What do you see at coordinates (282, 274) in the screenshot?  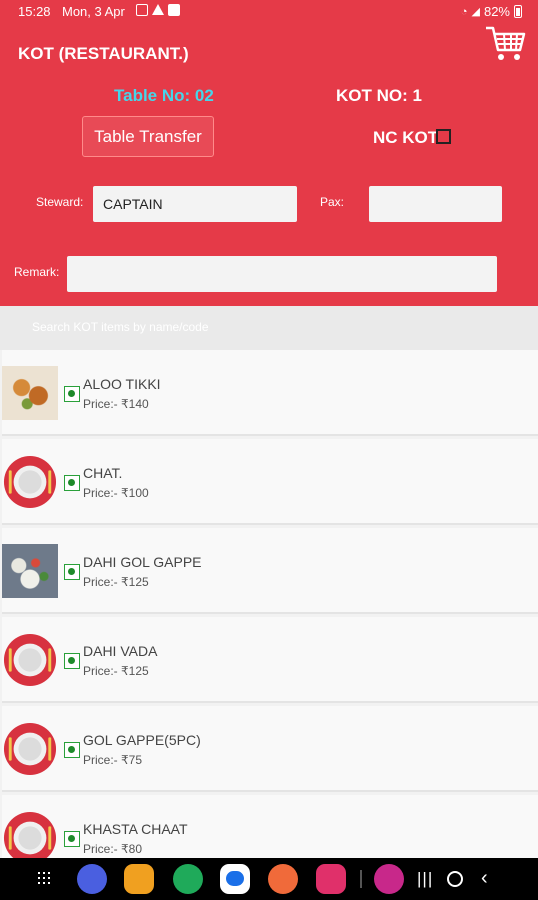 I see `remark-field` at bounding box center [282, 274].